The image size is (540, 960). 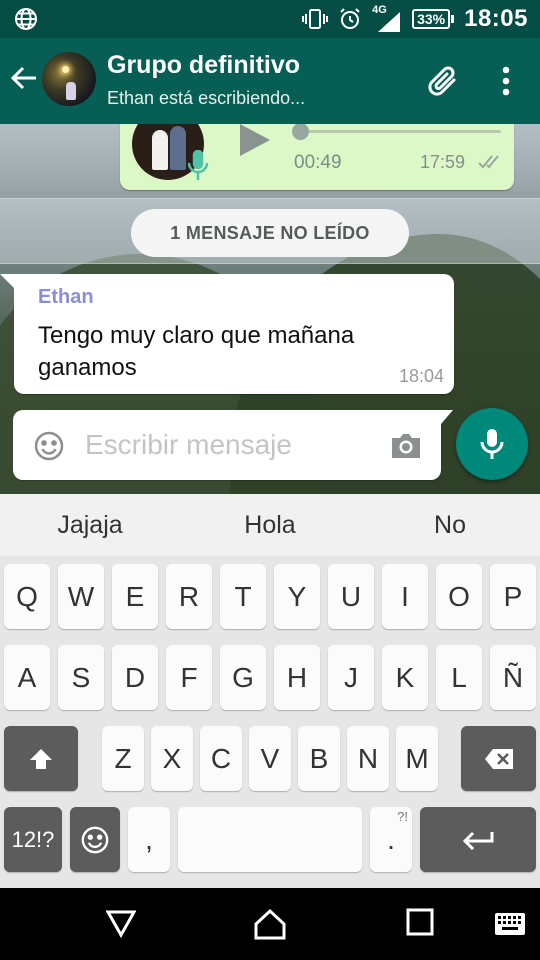 What do you see at coordinates (27, 596) in the screenshot?
I see `key-q: Q` at bounding box center [27, 596].